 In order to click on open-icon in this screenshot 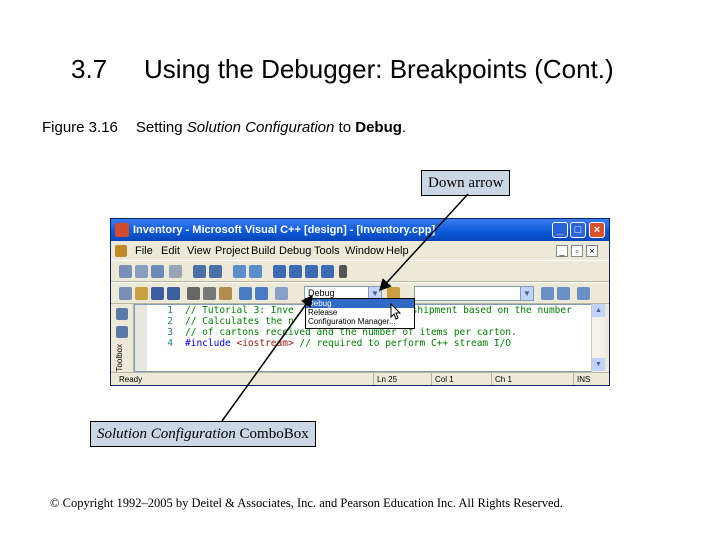, I will do `click(141, 293)`.